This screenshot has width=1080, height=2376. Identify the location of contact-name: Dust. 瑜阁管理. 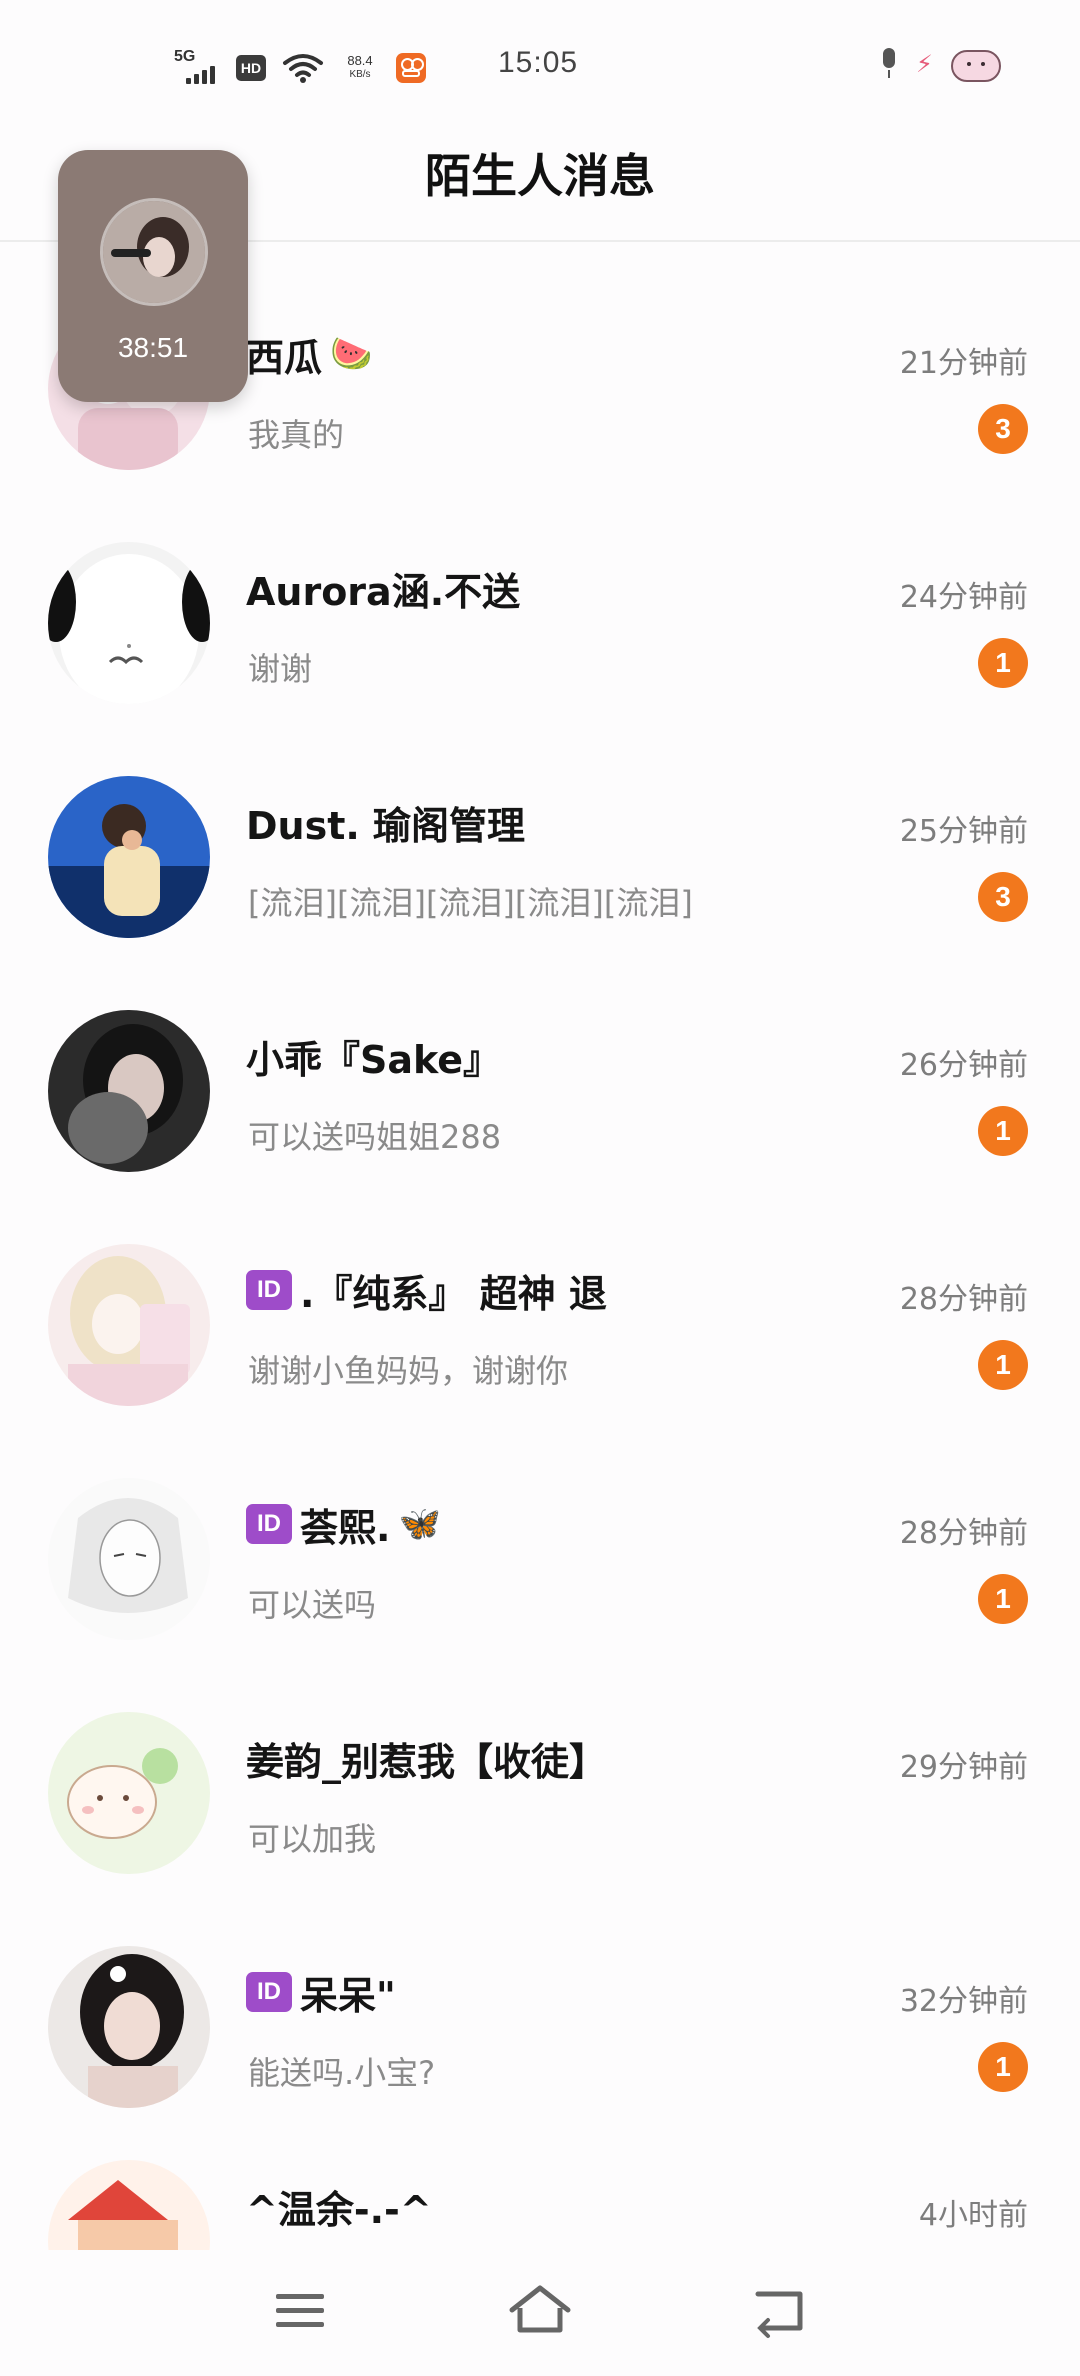
(386, 825).